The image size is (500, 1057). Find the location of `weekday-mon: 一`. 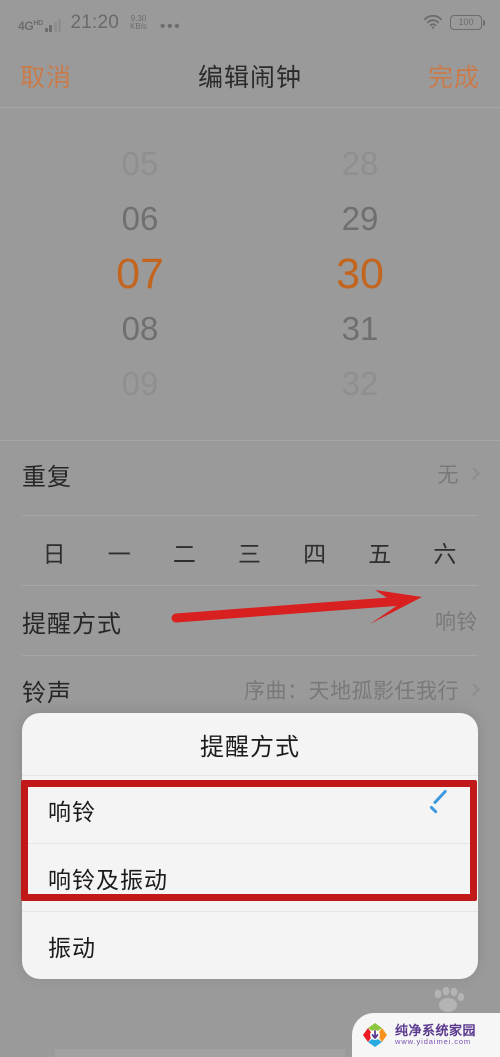

weekday-mon: 一 is located at coordinates (119, 552).